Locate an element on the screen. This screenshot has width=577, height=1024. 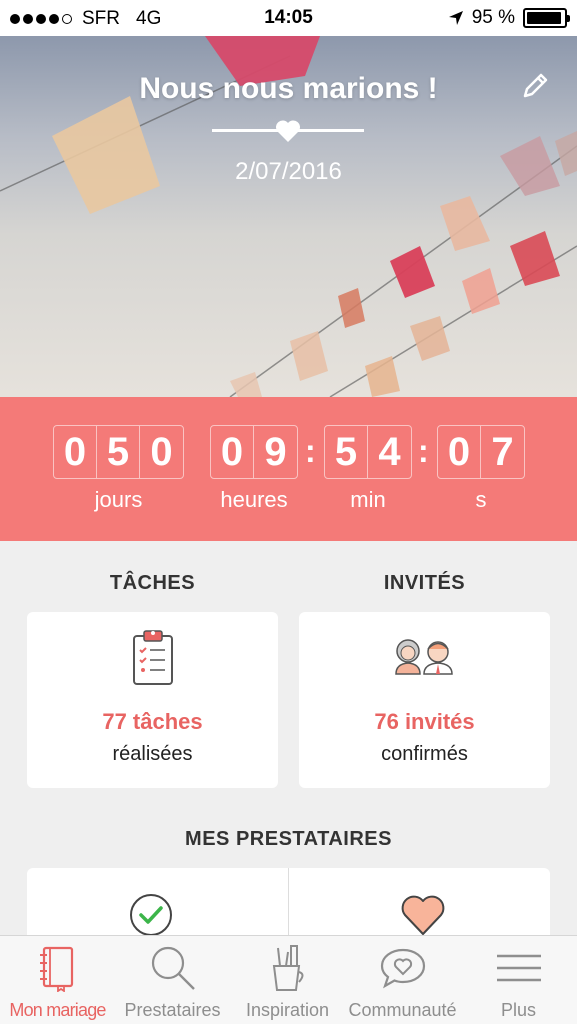
tasks-card: 77 tâches réalisées is located at coordinates (152, 700).